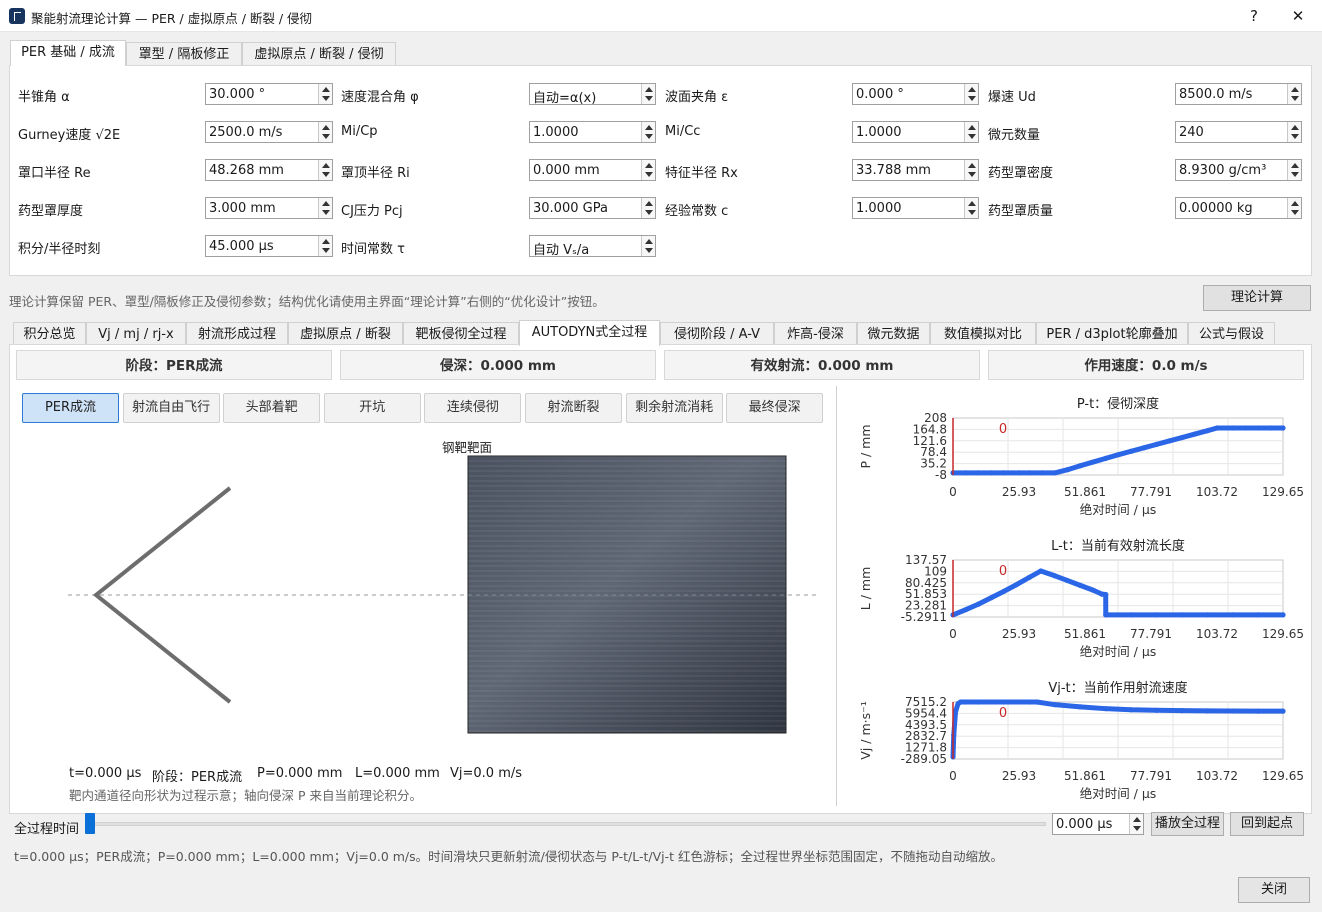  Describe the element at coordinates (345, 334) in the screenshot. I see `result-tab: 虚拟原点 / 断裂` at that location.